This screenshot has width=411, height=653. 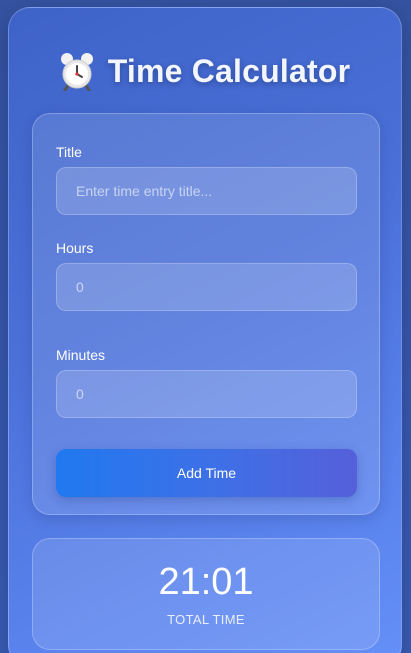 What do you see at coordinates (206, 287) in the screenshot?
I see `hours-input` at bounding box center [206, 287].